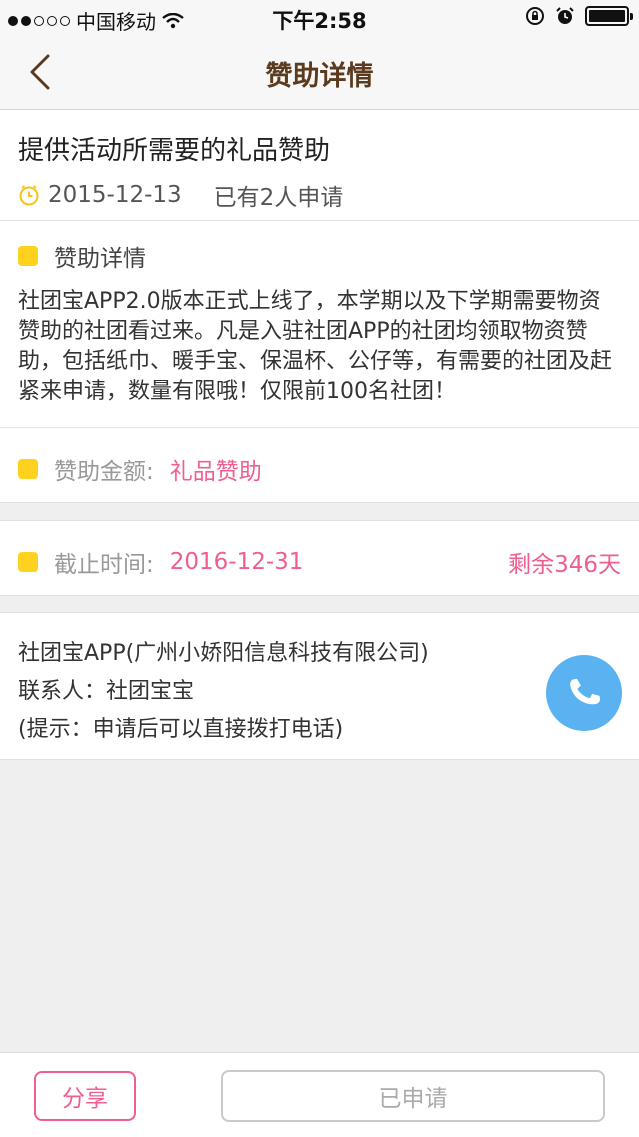 The height and width of the screenshot is (1137, 639). What do you see at coordinates (236, 562) in the screenshot?
I see `deadline-value: 2016-12-31` at bounding box center [236, 562].